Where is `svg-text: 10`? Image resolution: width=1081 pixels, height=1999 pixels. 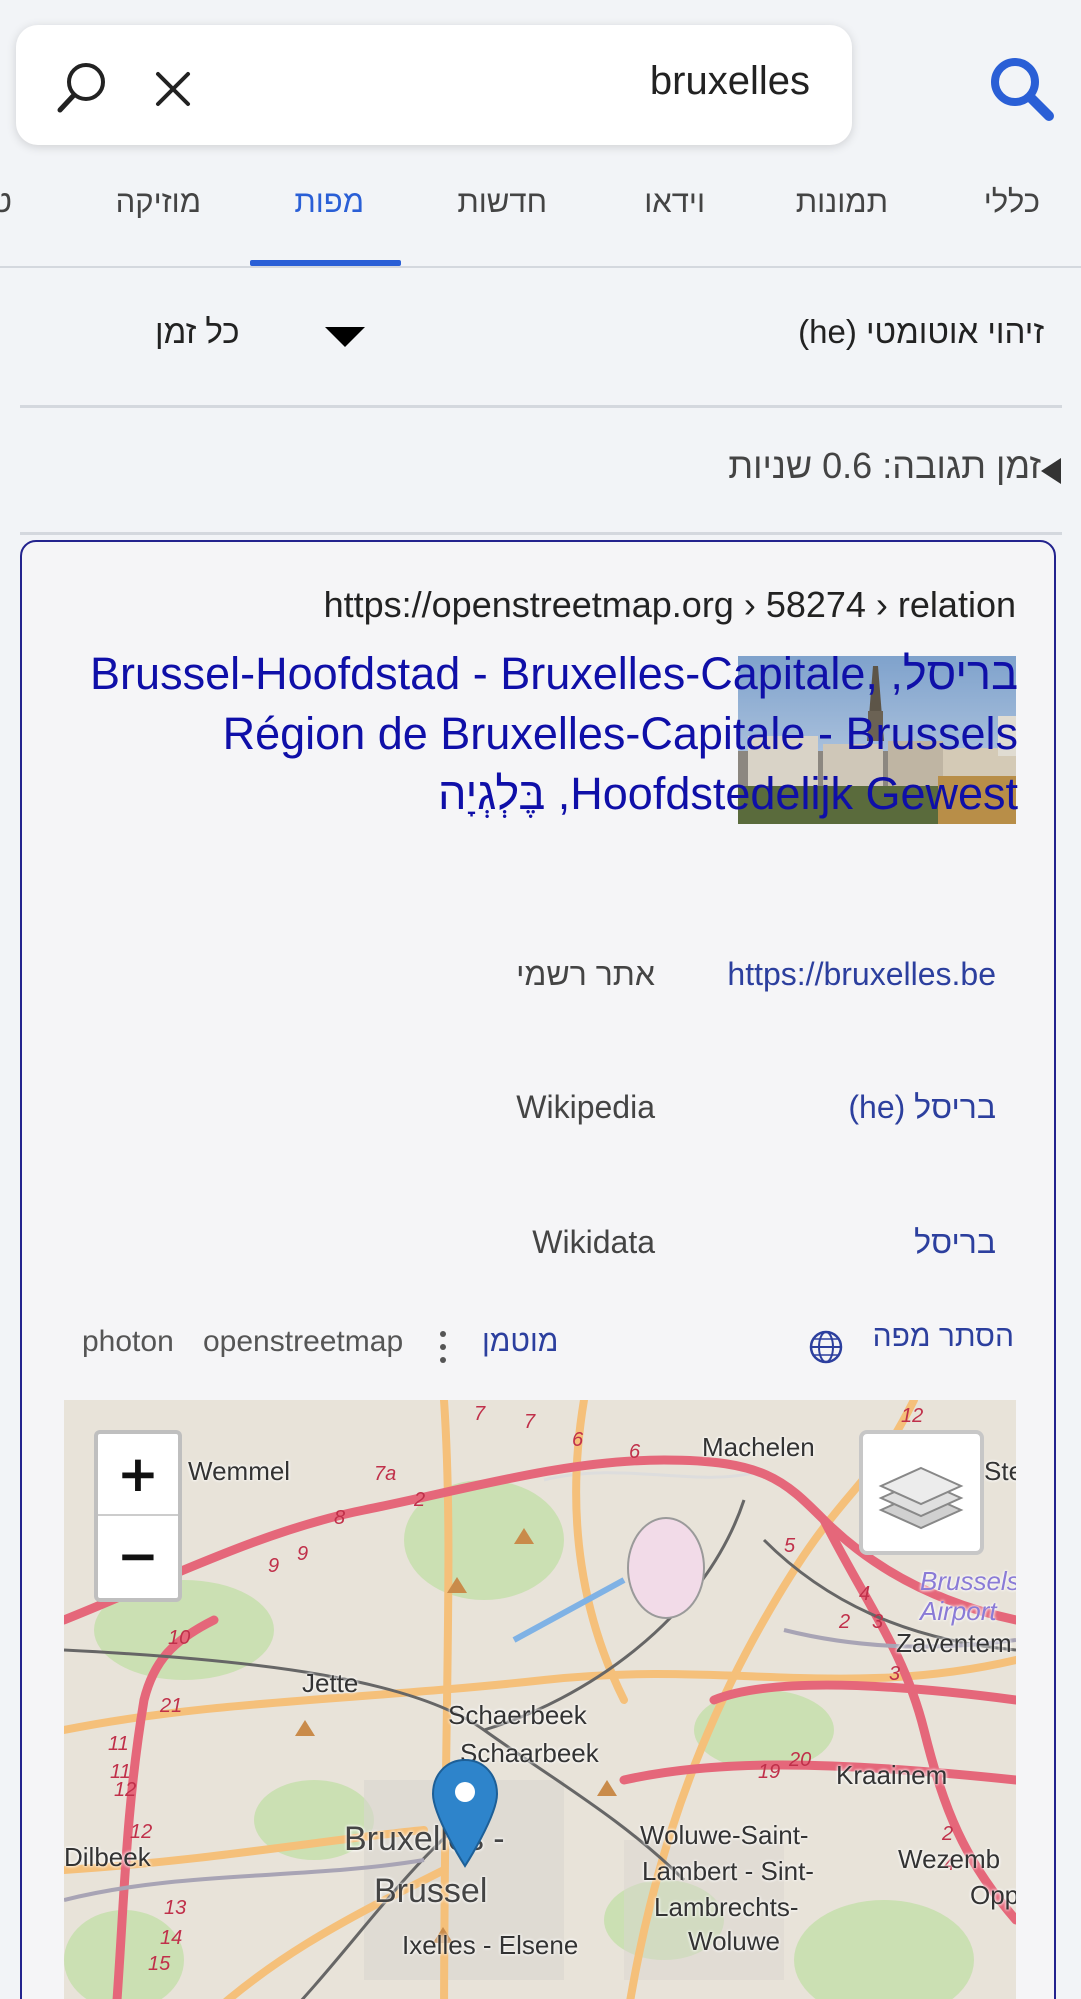 svg-text: 10 is located at coordinates (179, 1638).